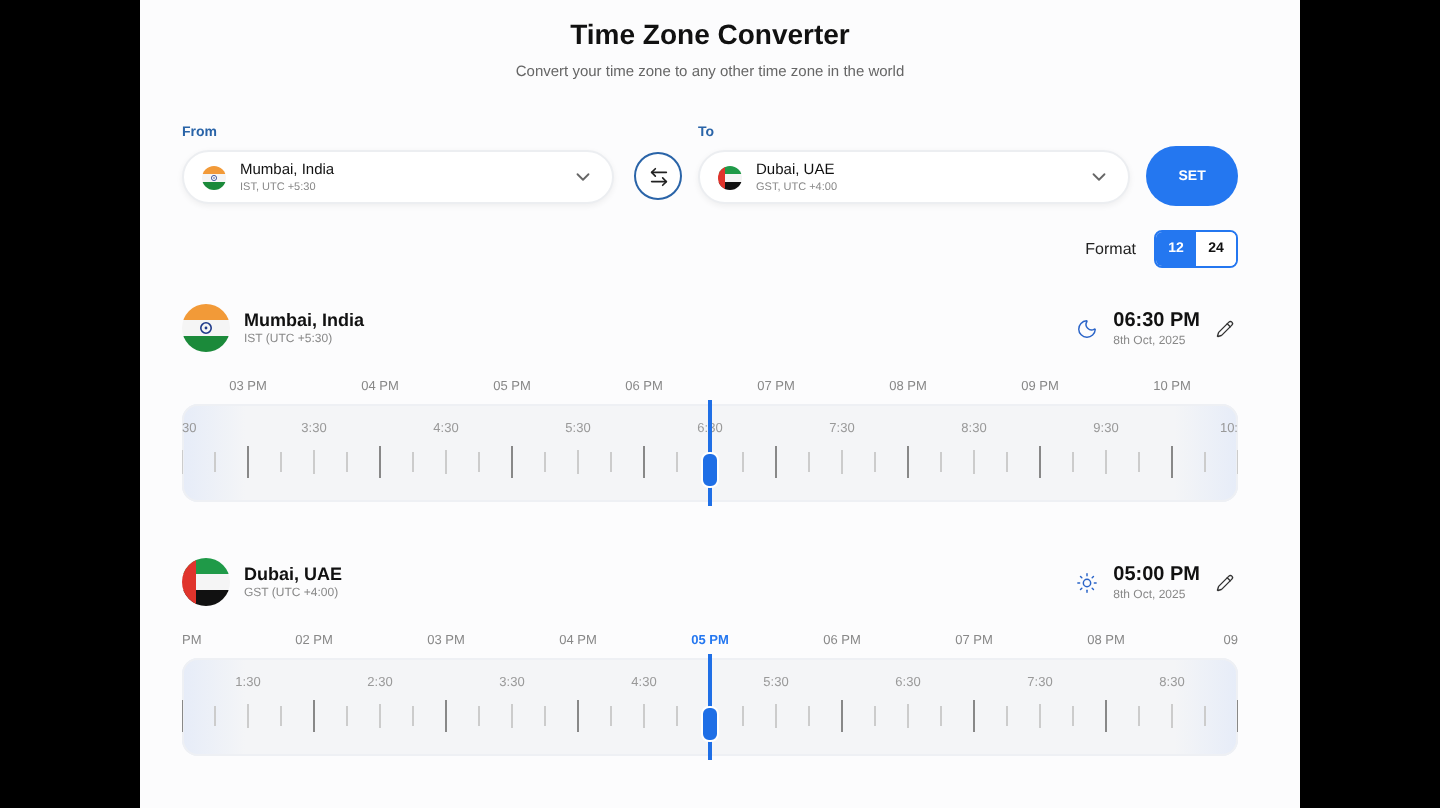 This screenshot has width=1440, height=808. Describe the element at coordinates (1156, 574) in the screenshot. I see `time-value: 05:00 PM` at that location.